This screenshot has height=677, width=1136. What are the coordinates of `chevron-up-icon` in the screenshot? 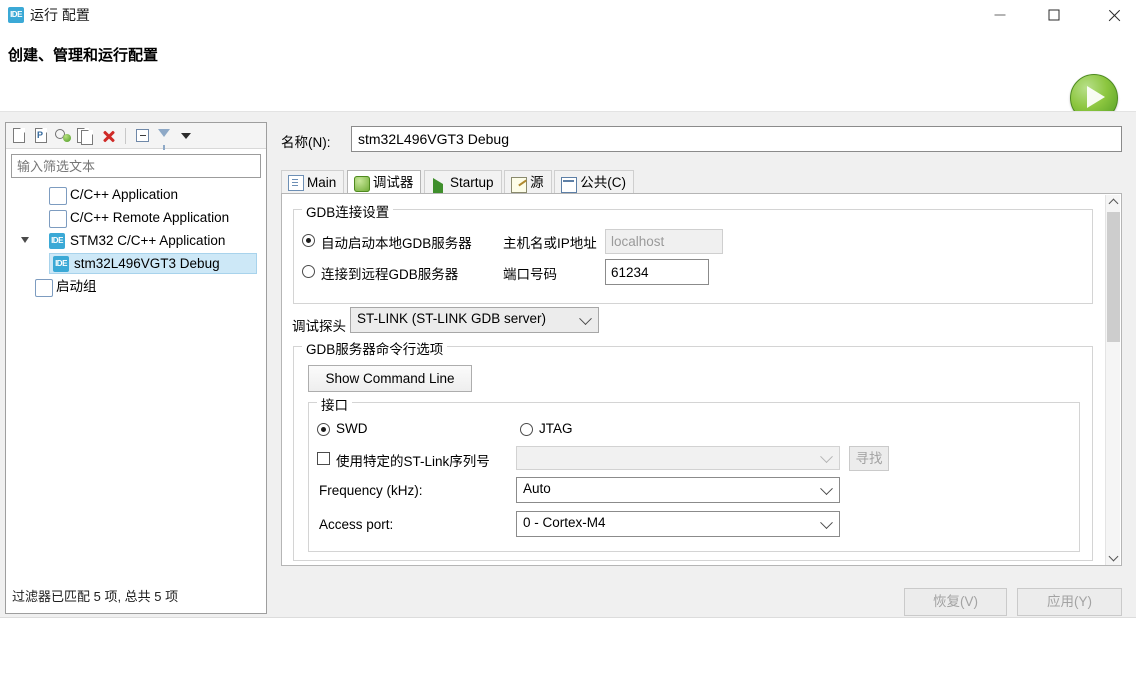 It's located at (1113, 203).